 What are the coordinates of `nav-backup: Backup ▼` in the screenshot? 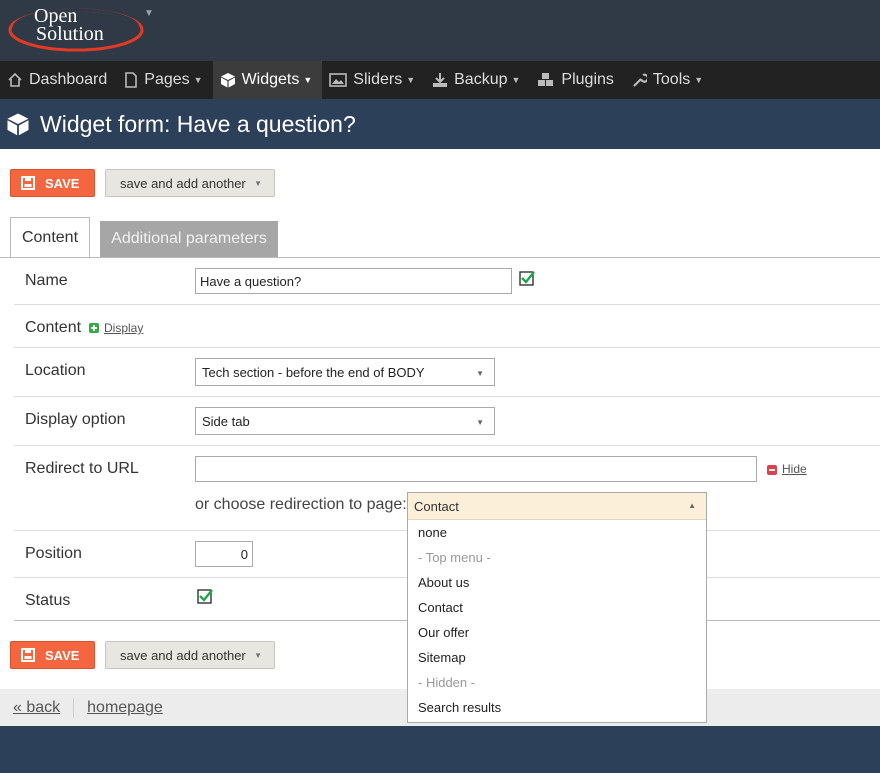 It's located at (477, 80).